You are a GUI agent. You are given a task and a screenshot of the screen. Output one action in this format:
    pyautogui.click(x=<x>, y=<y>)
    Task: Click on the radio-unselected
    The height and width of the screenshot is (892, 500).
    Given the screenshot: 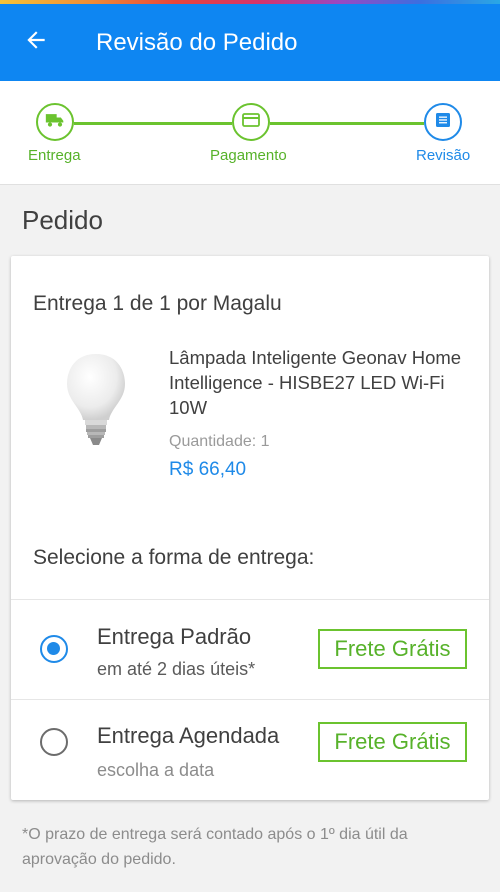 What is the action you would take?
    pyautogui.click(x=54, y=742)
    